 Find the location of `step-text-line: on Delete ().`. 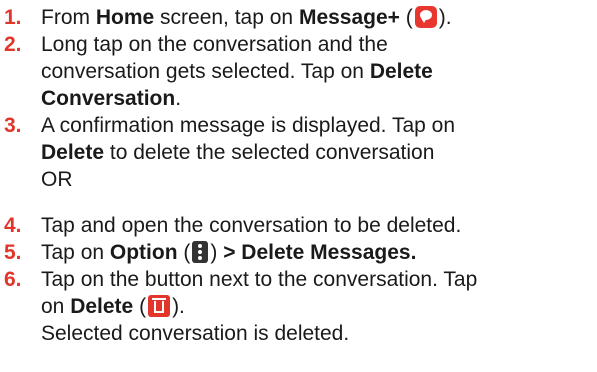

step-text-line: on Delete (). is located at coordinates (113, 306).